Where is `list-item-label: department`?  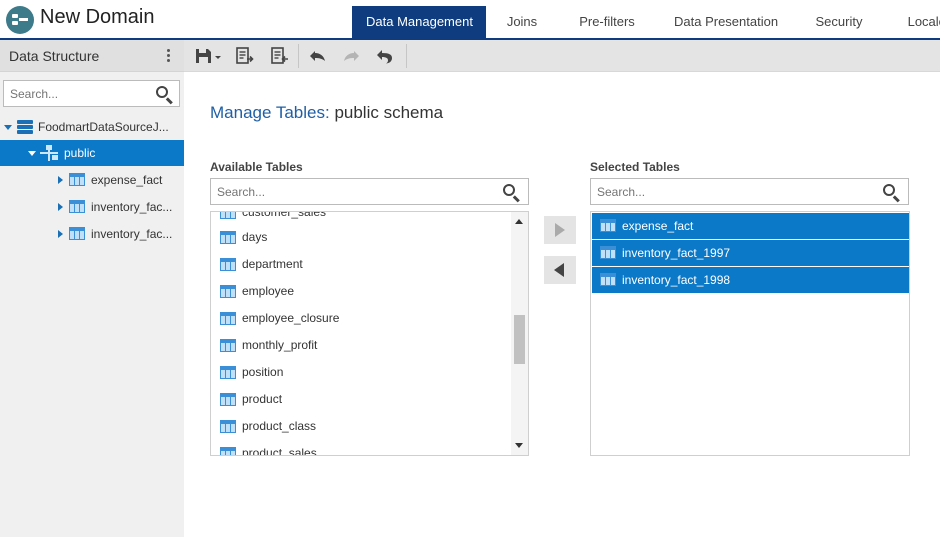 list-item-label: department is located at coordinates (272, 264).